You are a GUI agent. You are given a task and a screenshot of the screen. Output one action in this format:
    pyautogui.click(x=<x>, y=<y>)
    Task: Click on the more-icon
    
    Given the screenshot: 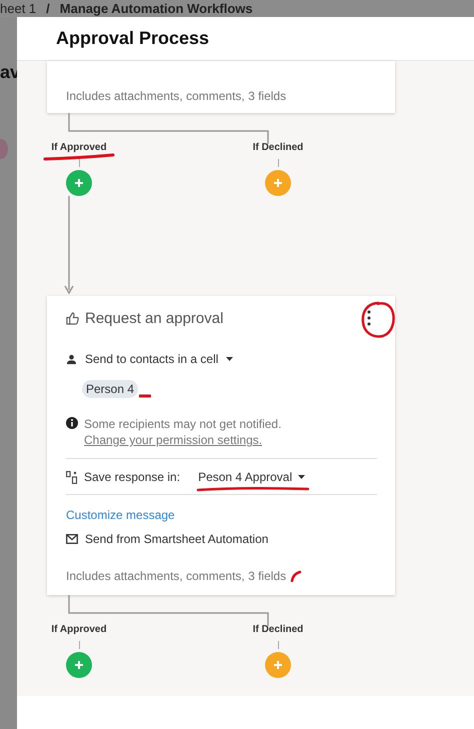 What is the action you would take?
    pyautogui.click(x=369, y=318)
    